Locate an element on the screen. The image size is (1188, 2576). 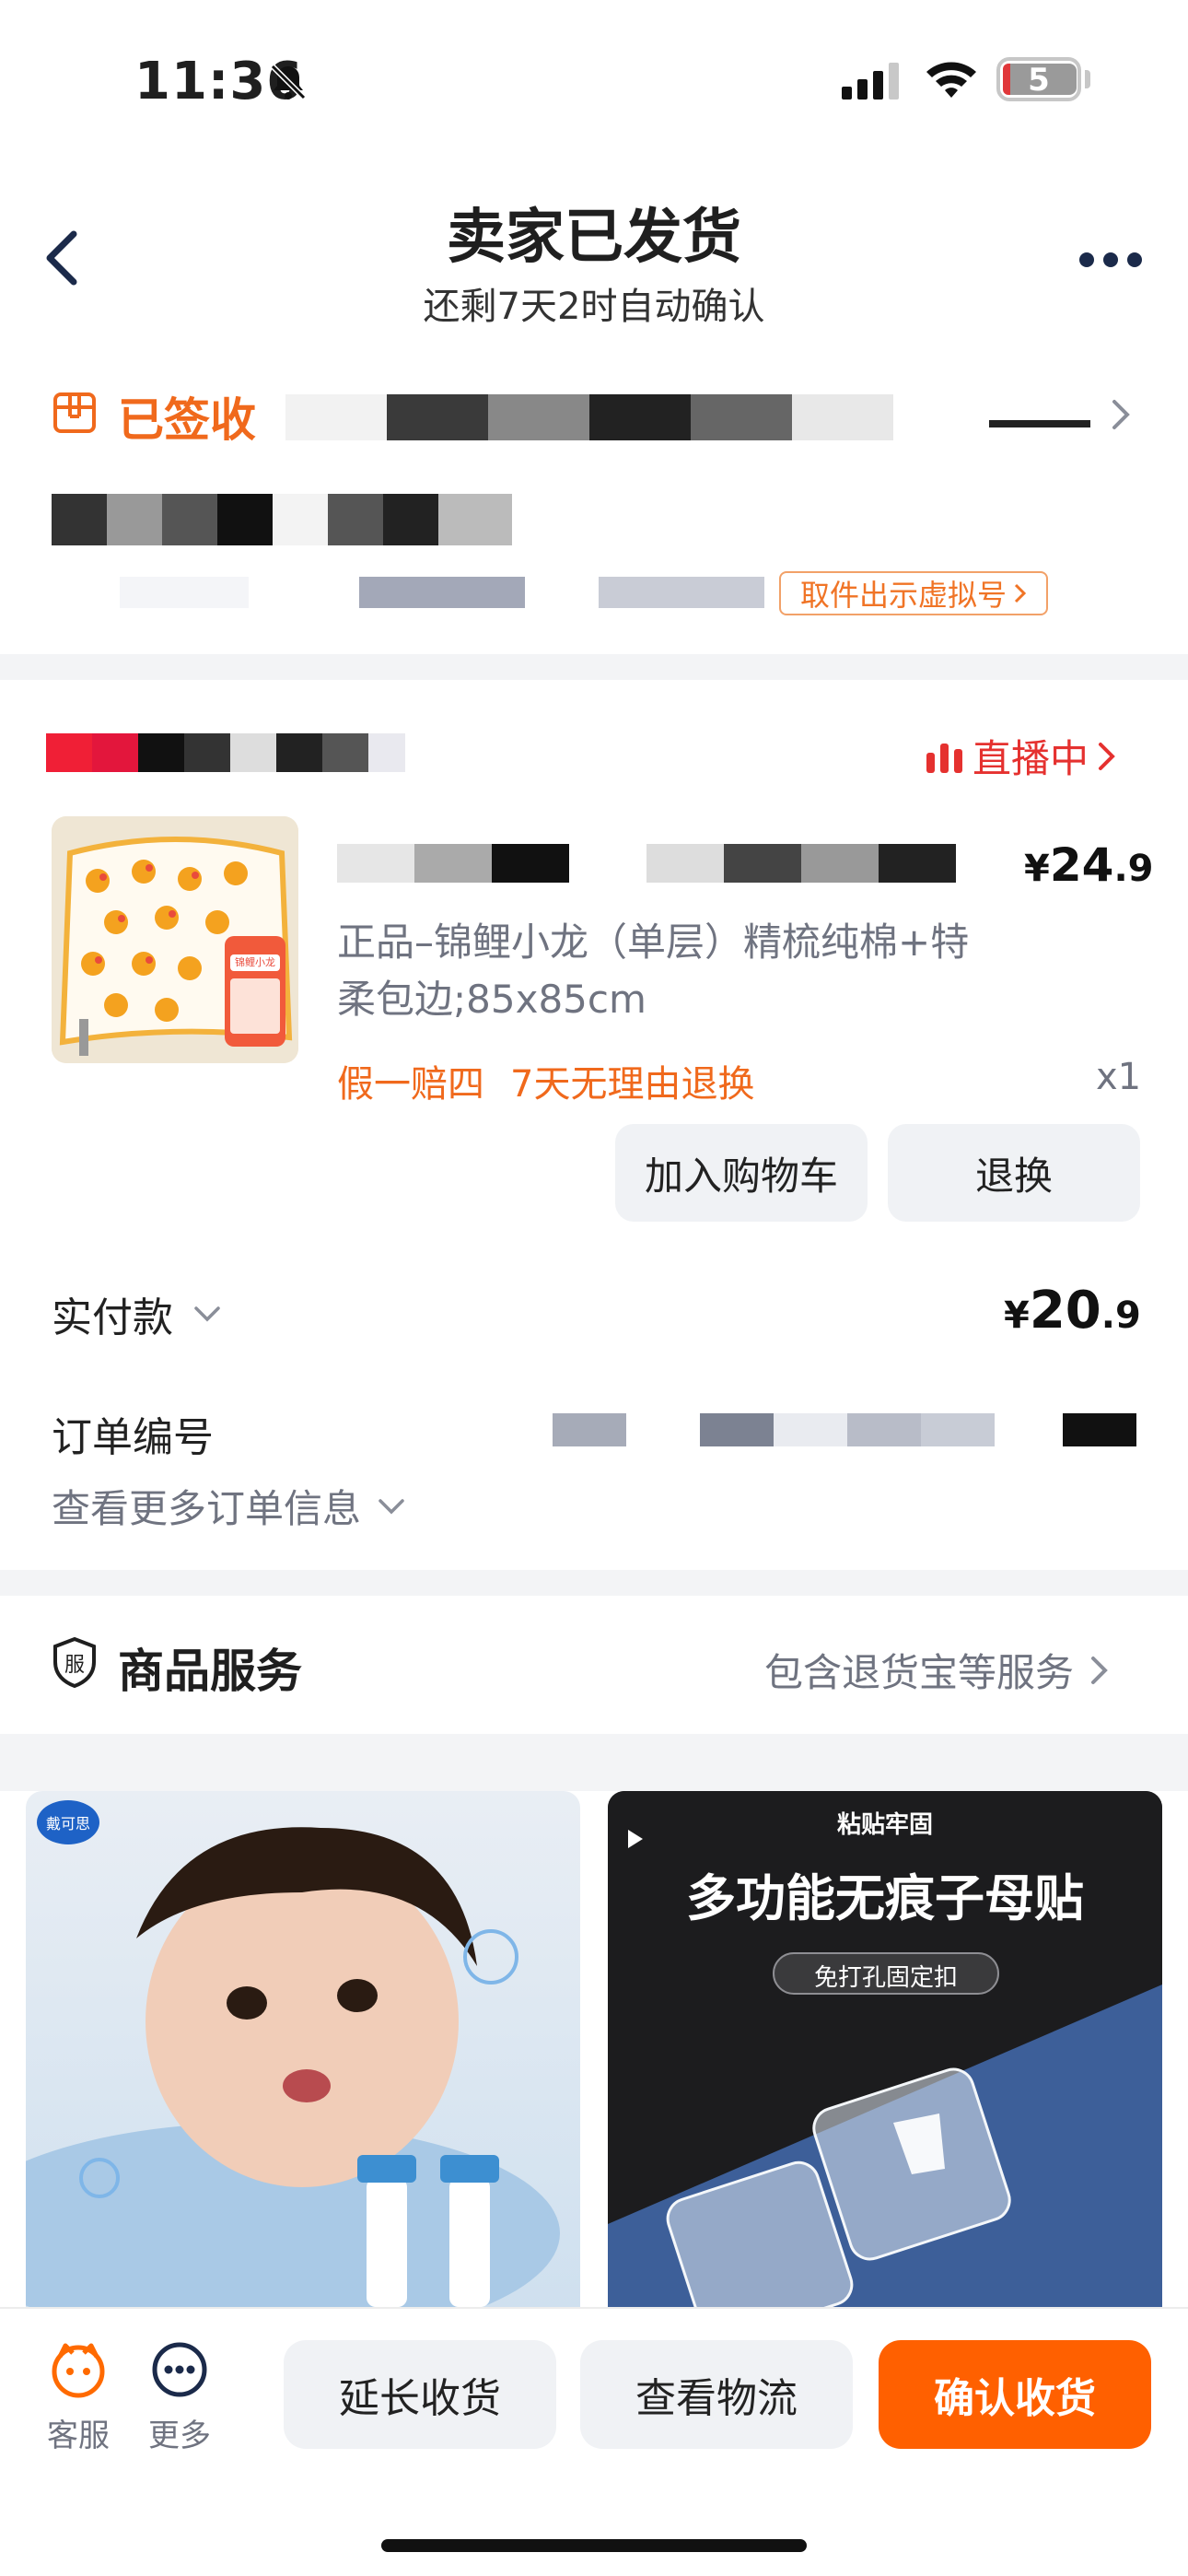
home-indicator is located at coordinates (594, 2545).